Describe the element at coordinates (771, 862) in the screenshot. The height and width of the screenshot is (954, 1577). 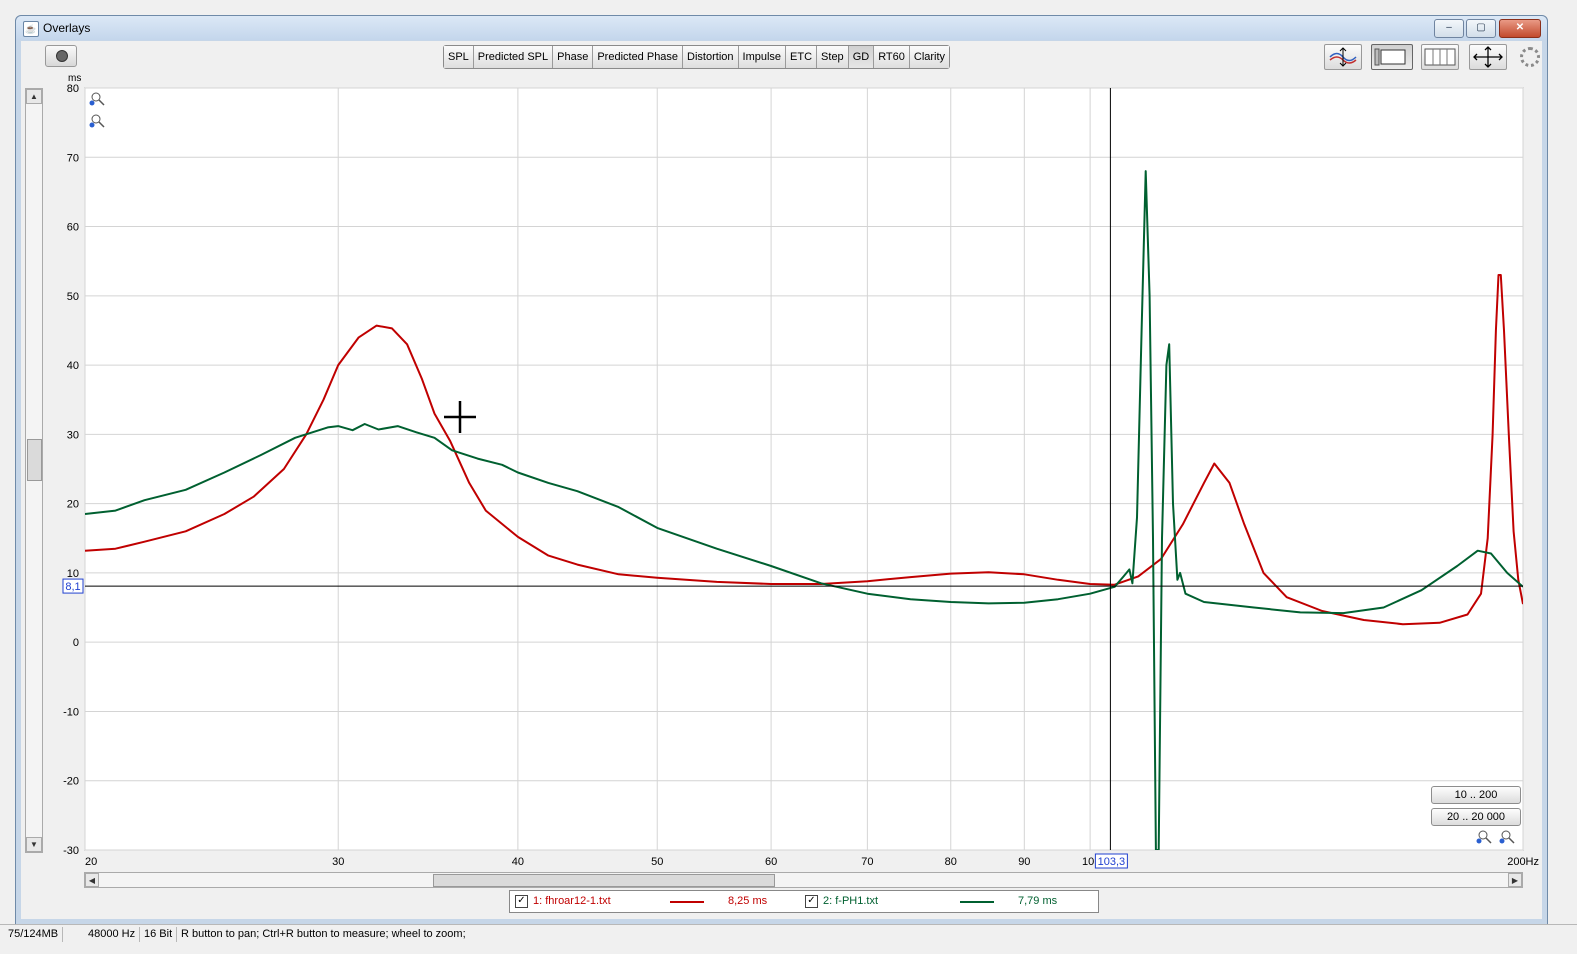
I see `x-tick-label: 60` at that location.